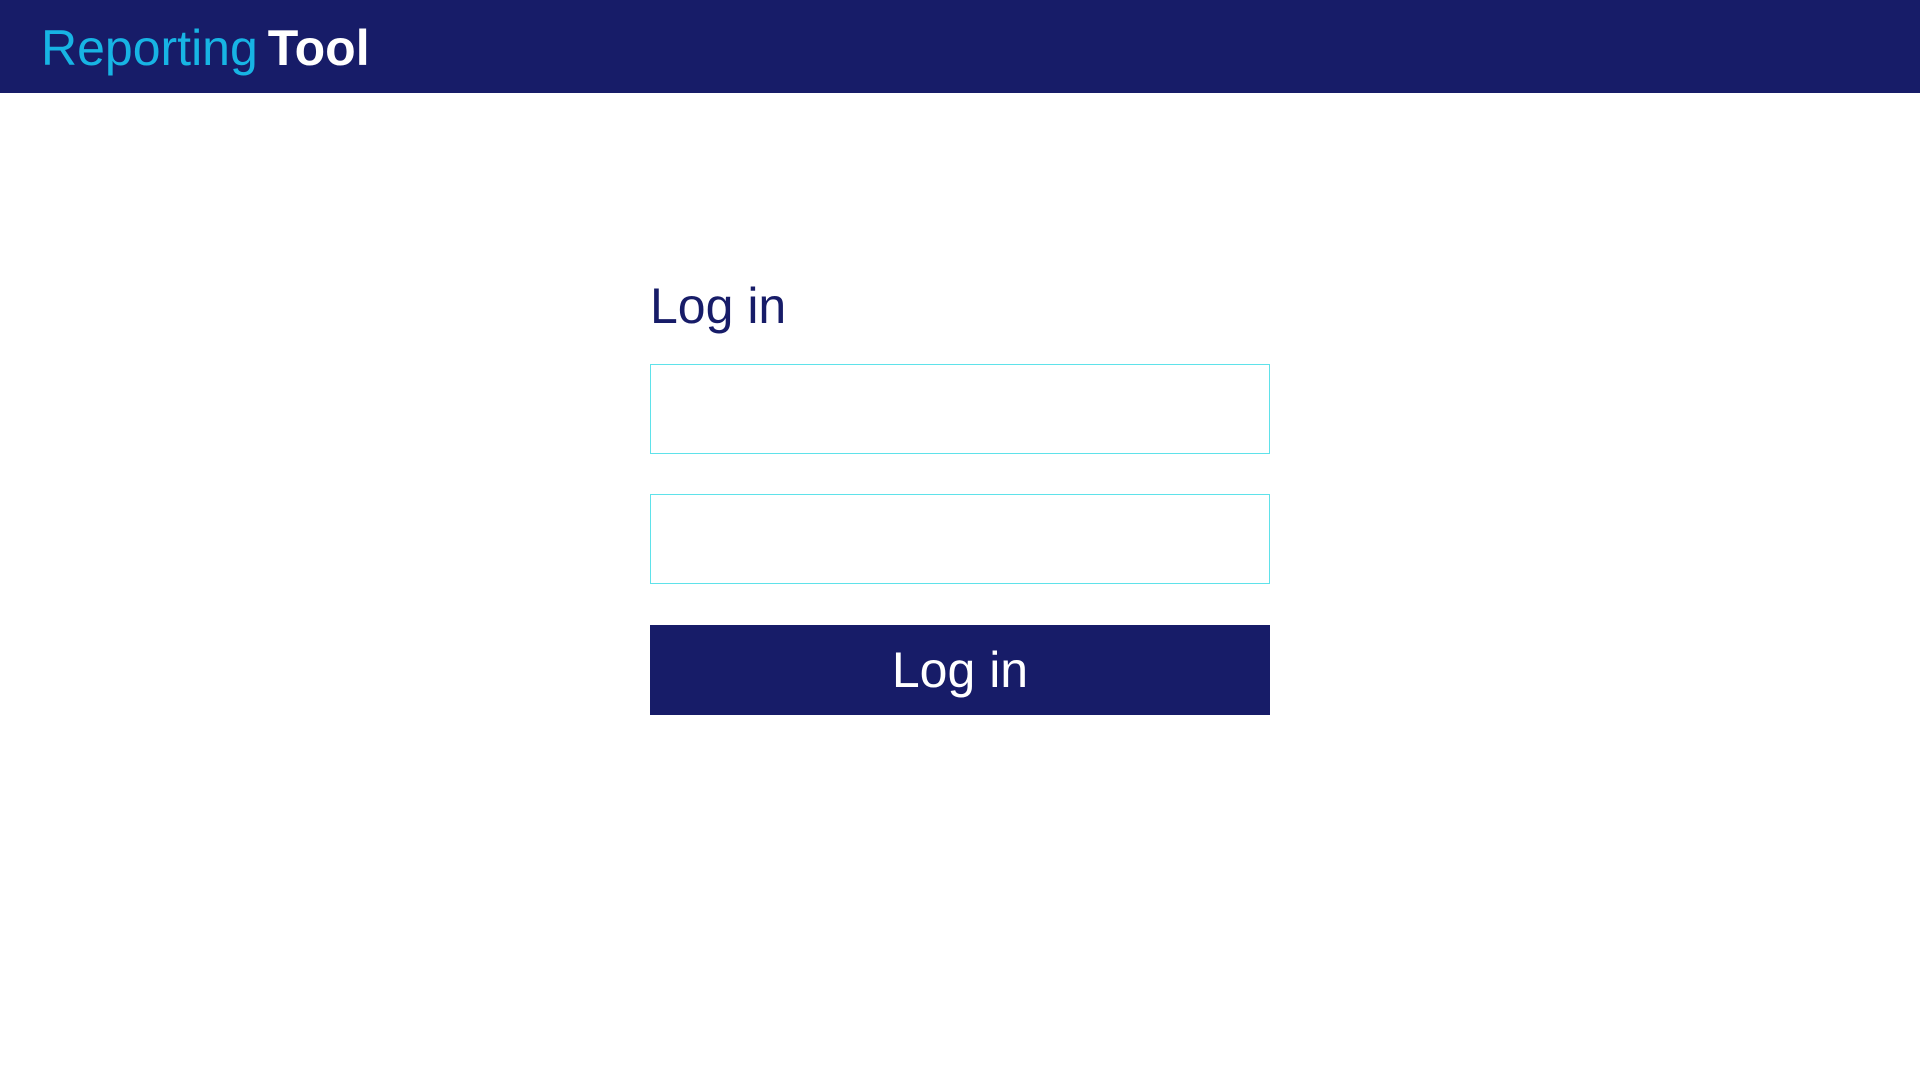  I want to click on app-logo: Reporting Tool, so click(205, 46).